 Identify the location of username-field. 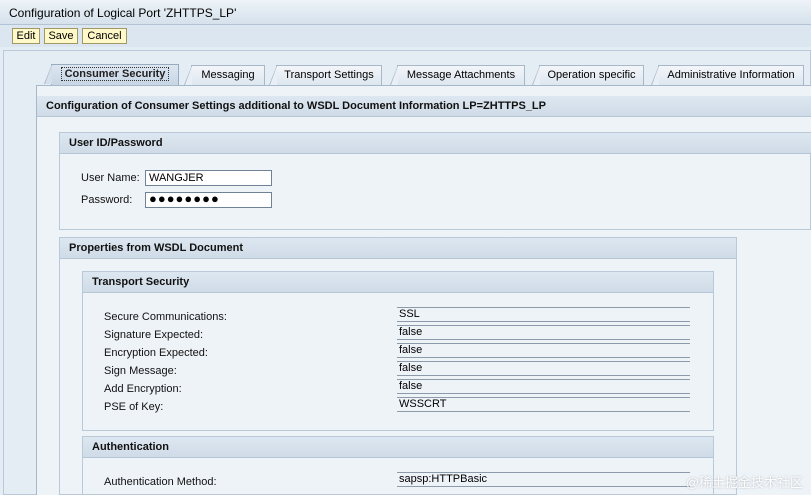
(208, 178).